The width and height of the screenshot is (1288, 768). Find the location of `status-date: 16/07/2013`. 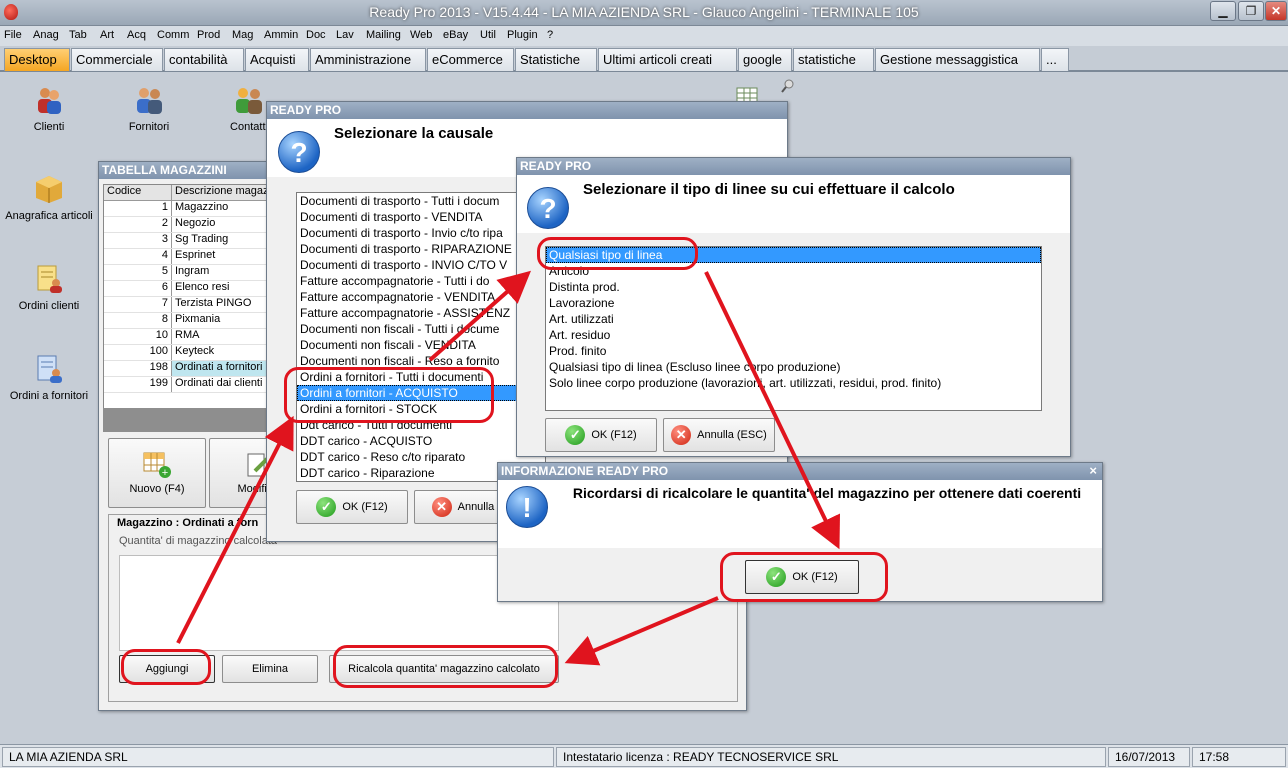

status-date: 16/07/2013 is located at coordinates (1149, 757).